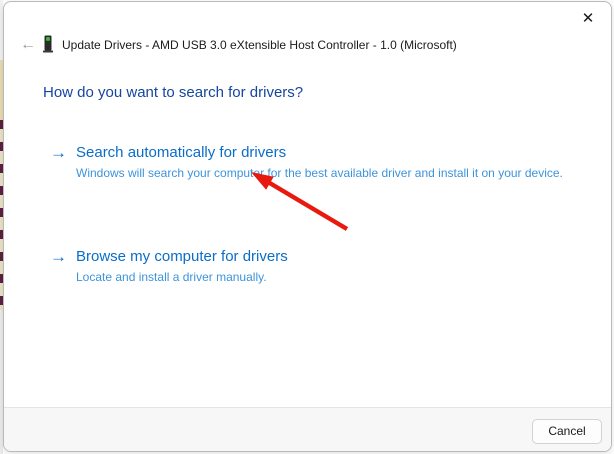 This screenshot has height=454, width=614. I want to click on back-arrow-icon: ←, so click(28, 45).